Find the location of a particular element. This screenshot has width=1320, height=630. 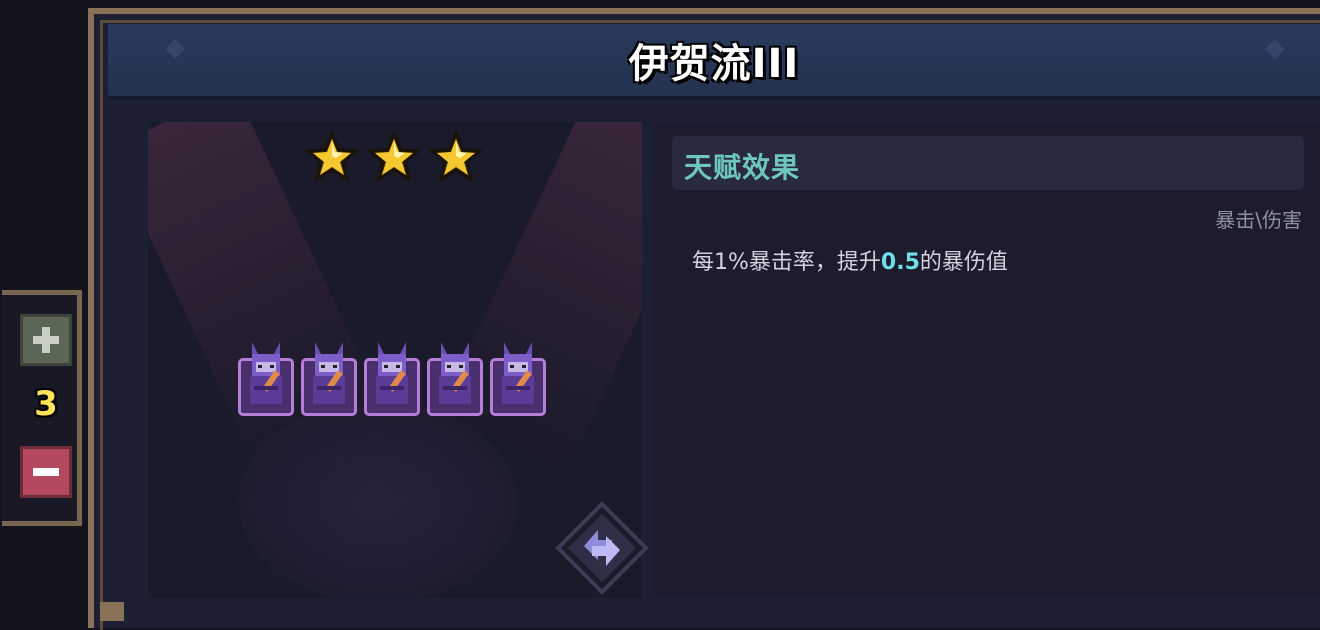

increase-button is located at coordinates (46, 340).